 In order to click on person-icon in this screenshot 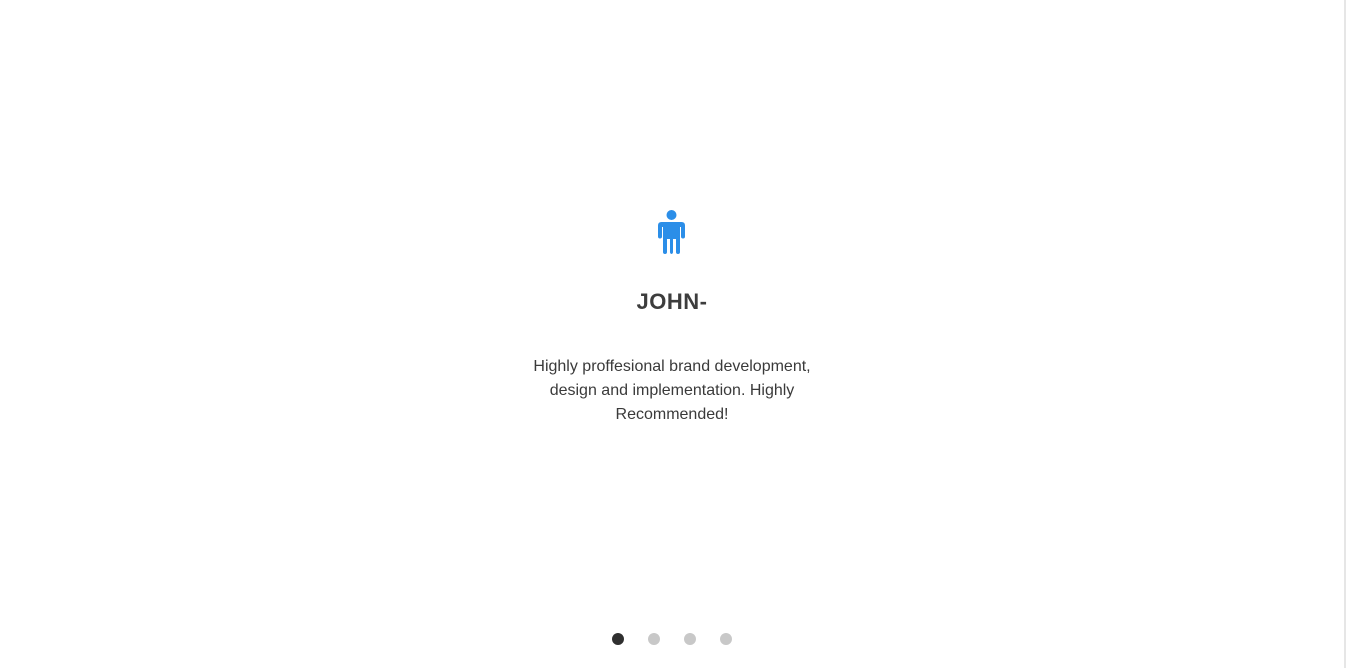, I will do `click(671, 232)`.